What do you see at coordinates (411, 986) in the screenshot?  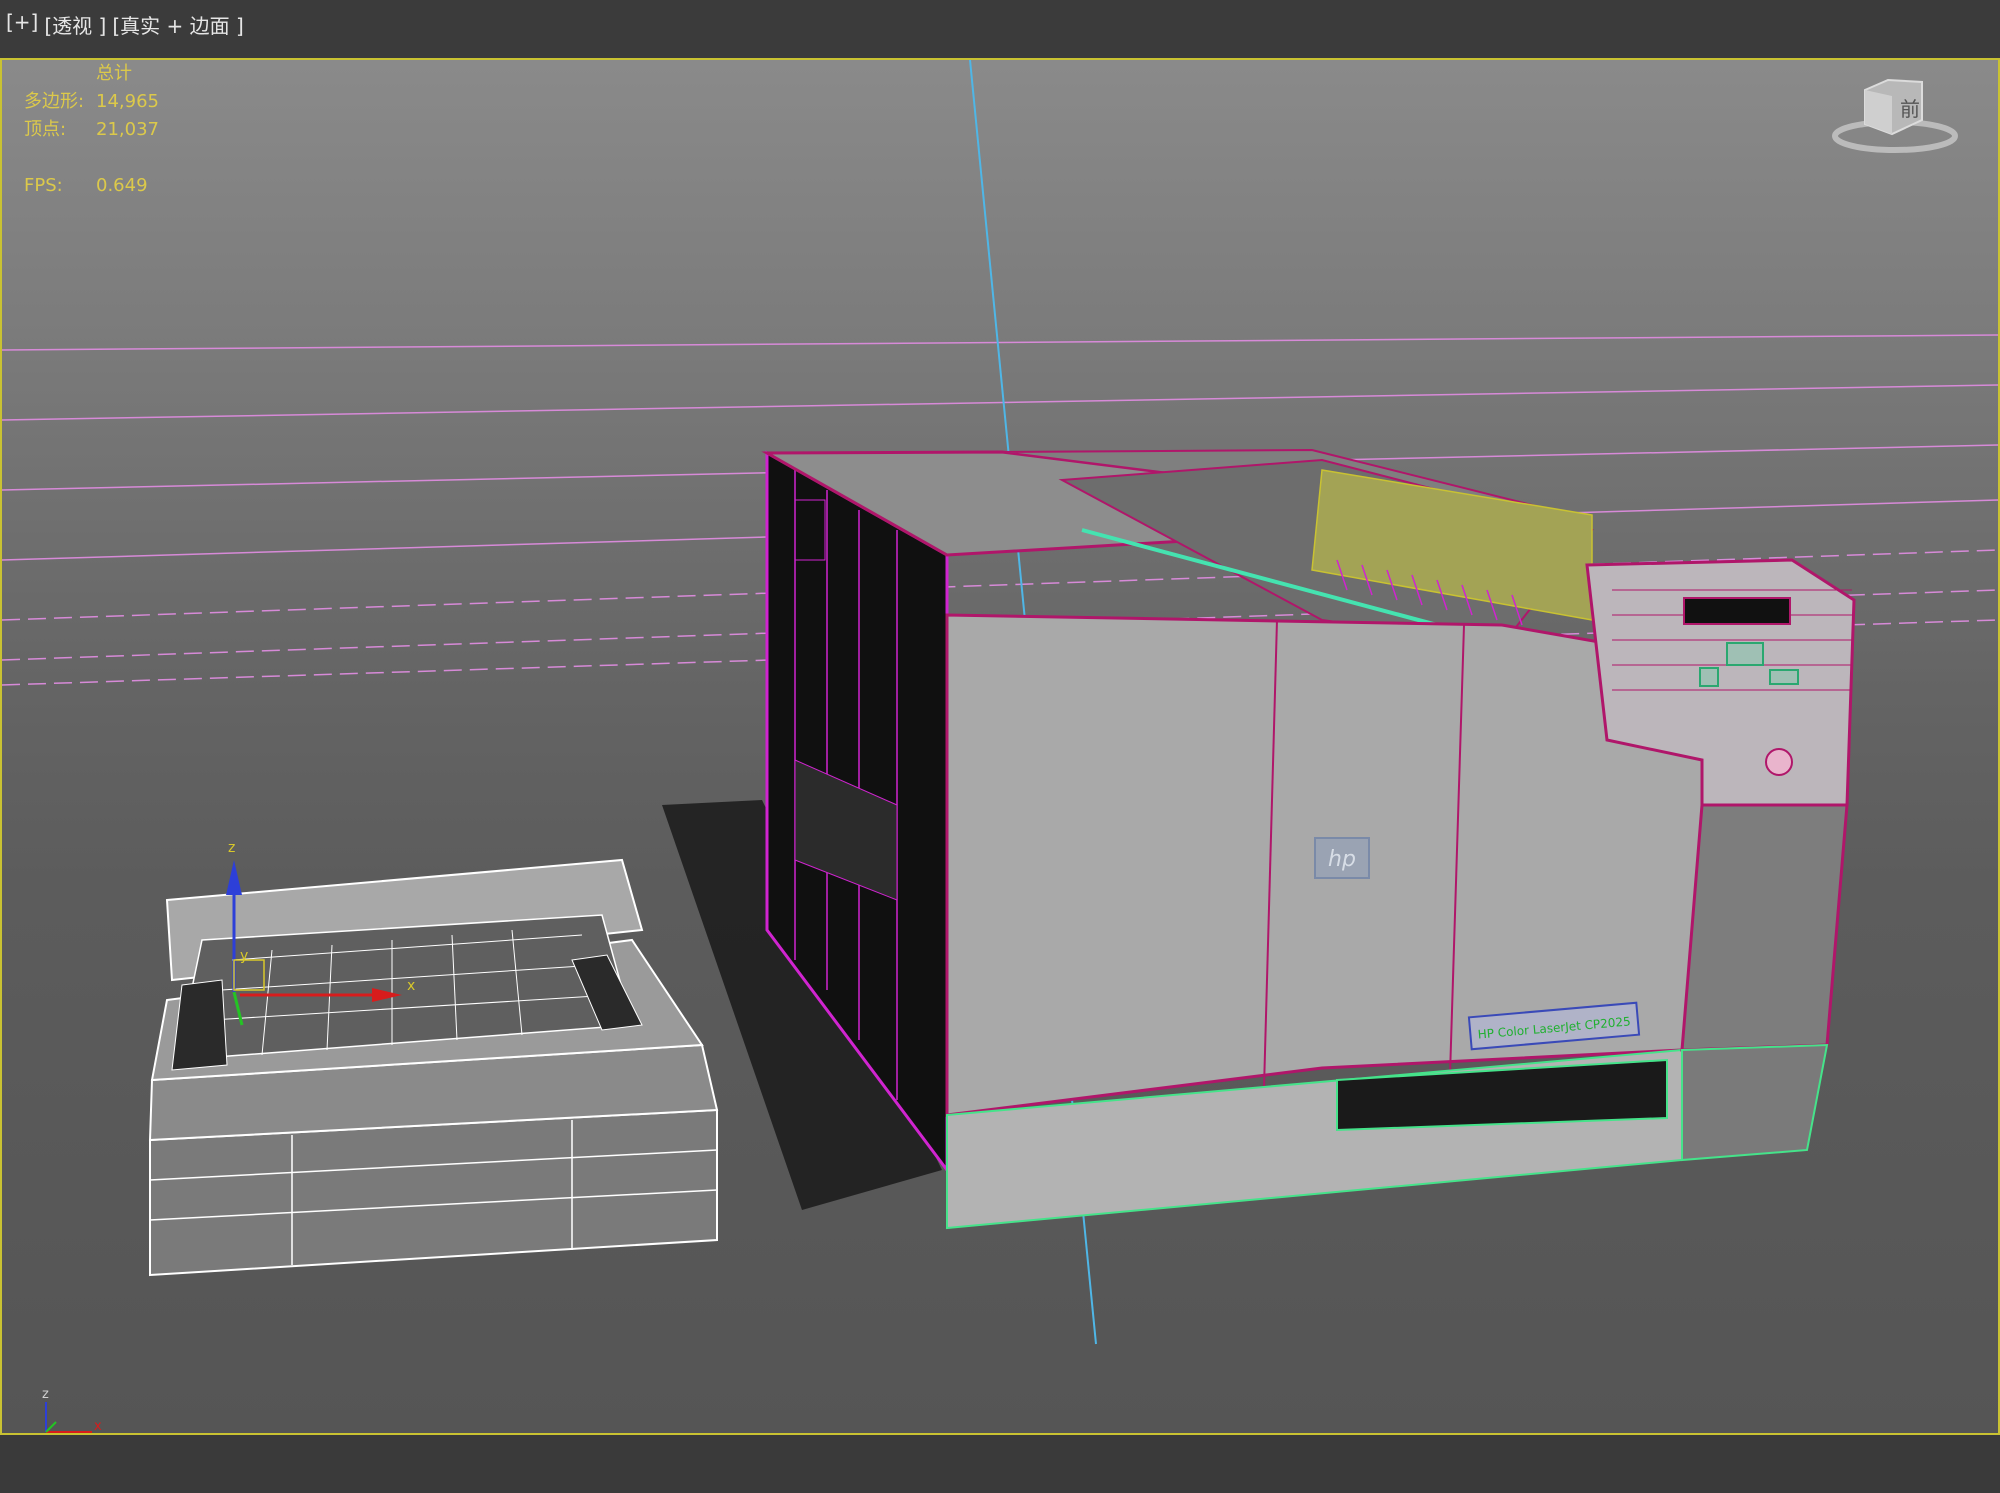 I see `gizmo-x-label: x` at bounding box center [411, 986].